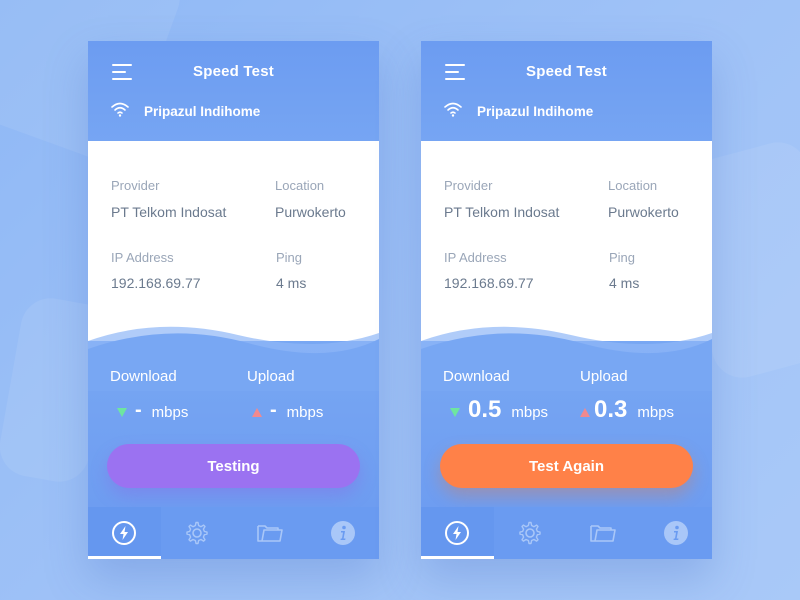 This screenshot has height=600, width=800. What do you see at coordinates (611, 409) in the screenshot?
I see `upload-value: 0.3` at bounding box center [611, 409].